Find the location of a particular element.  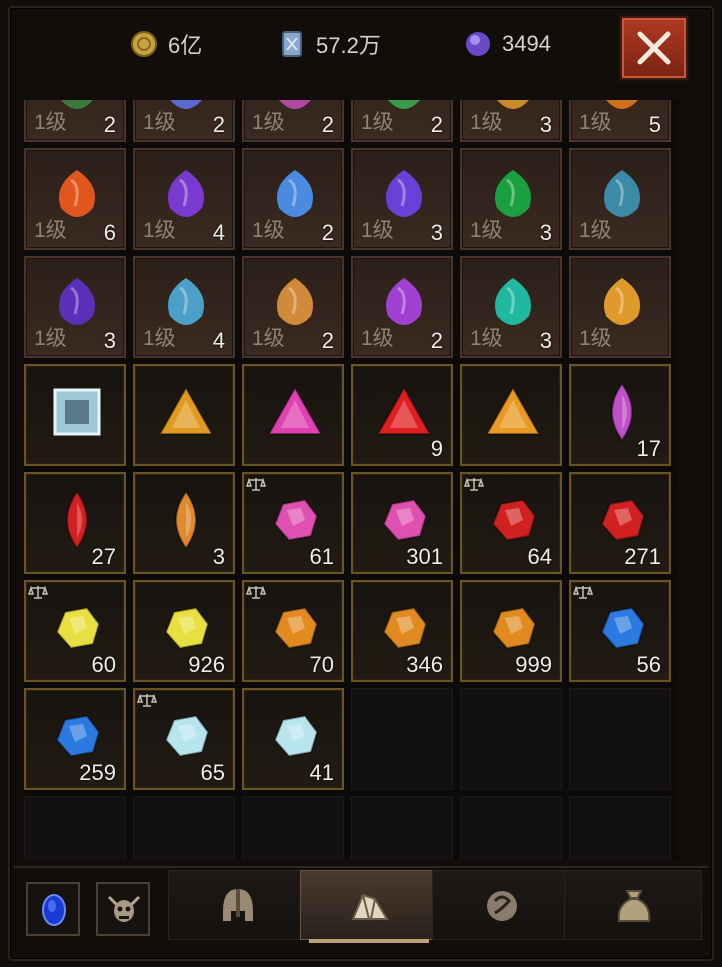

gem-slot: 3 is located at coordinates (184, 523).